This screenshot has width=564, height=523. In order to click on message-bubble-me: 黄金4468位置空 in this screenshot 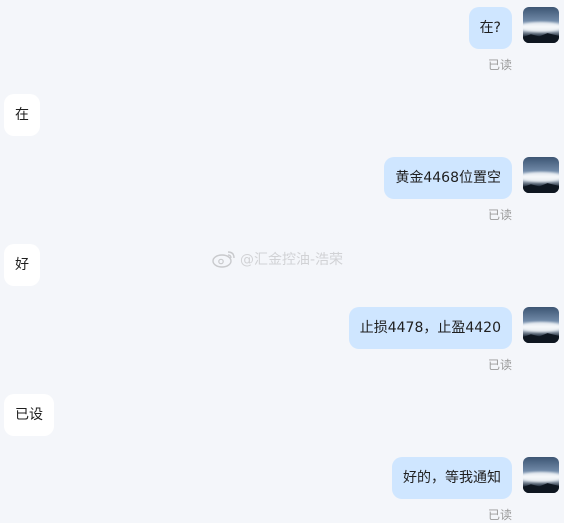, I will do `click(448, 178)`.